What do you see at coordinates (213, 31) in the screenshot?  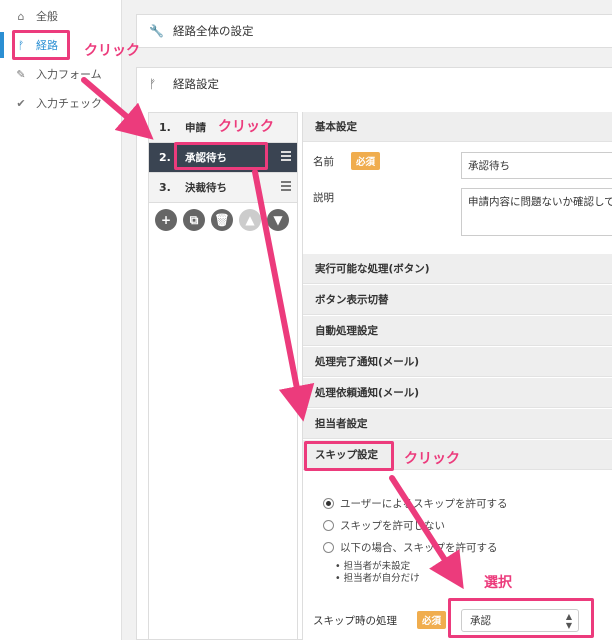 I see `panel-title: 経路全体の設定` at bounding box center [213, 31].